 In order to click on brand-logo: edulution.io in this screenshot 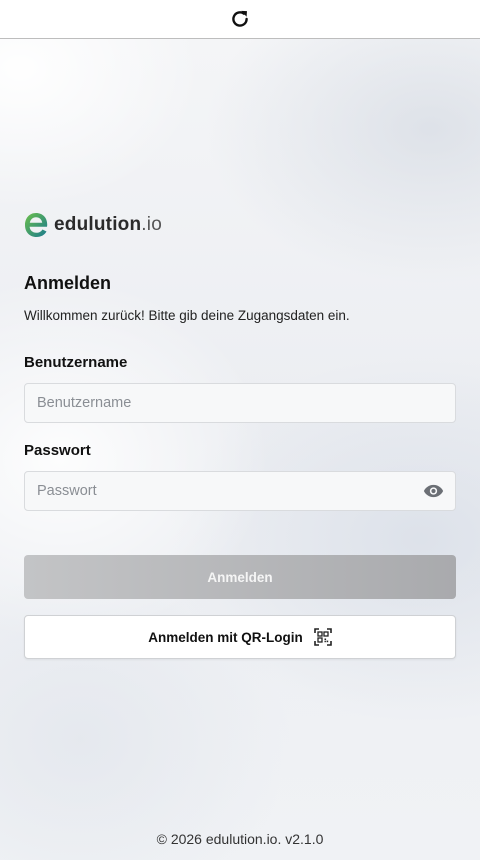, I will do `click(93, 225)`.